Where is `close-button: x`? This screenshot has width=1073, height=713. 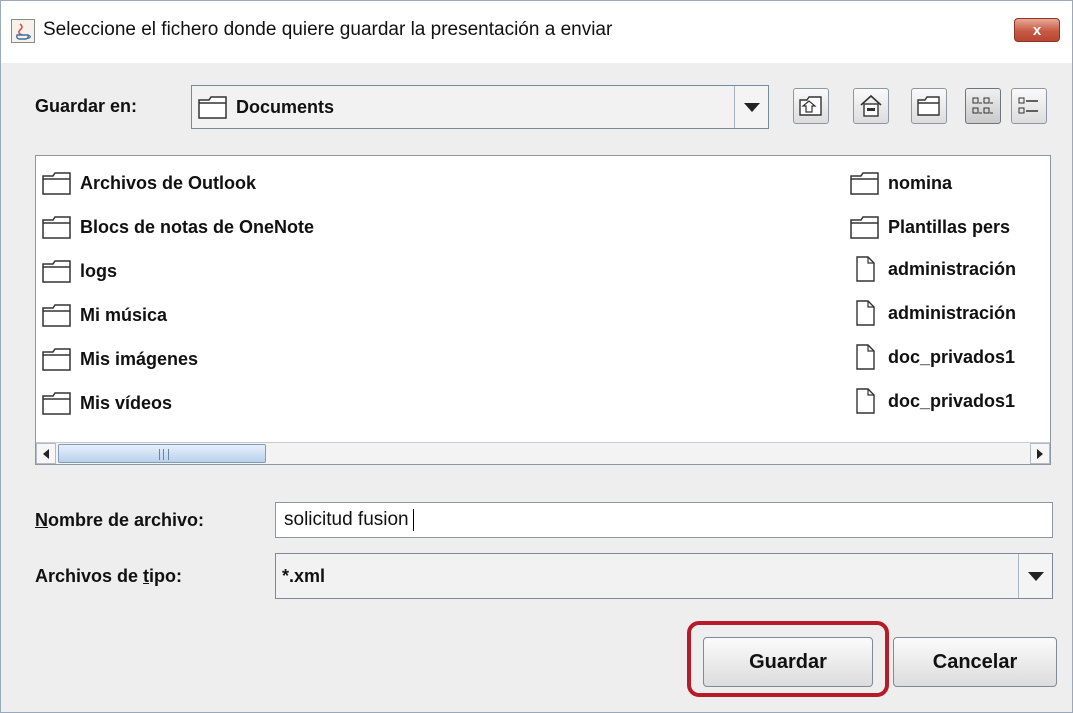 close-button: x is located at coordinates (1037, 30).